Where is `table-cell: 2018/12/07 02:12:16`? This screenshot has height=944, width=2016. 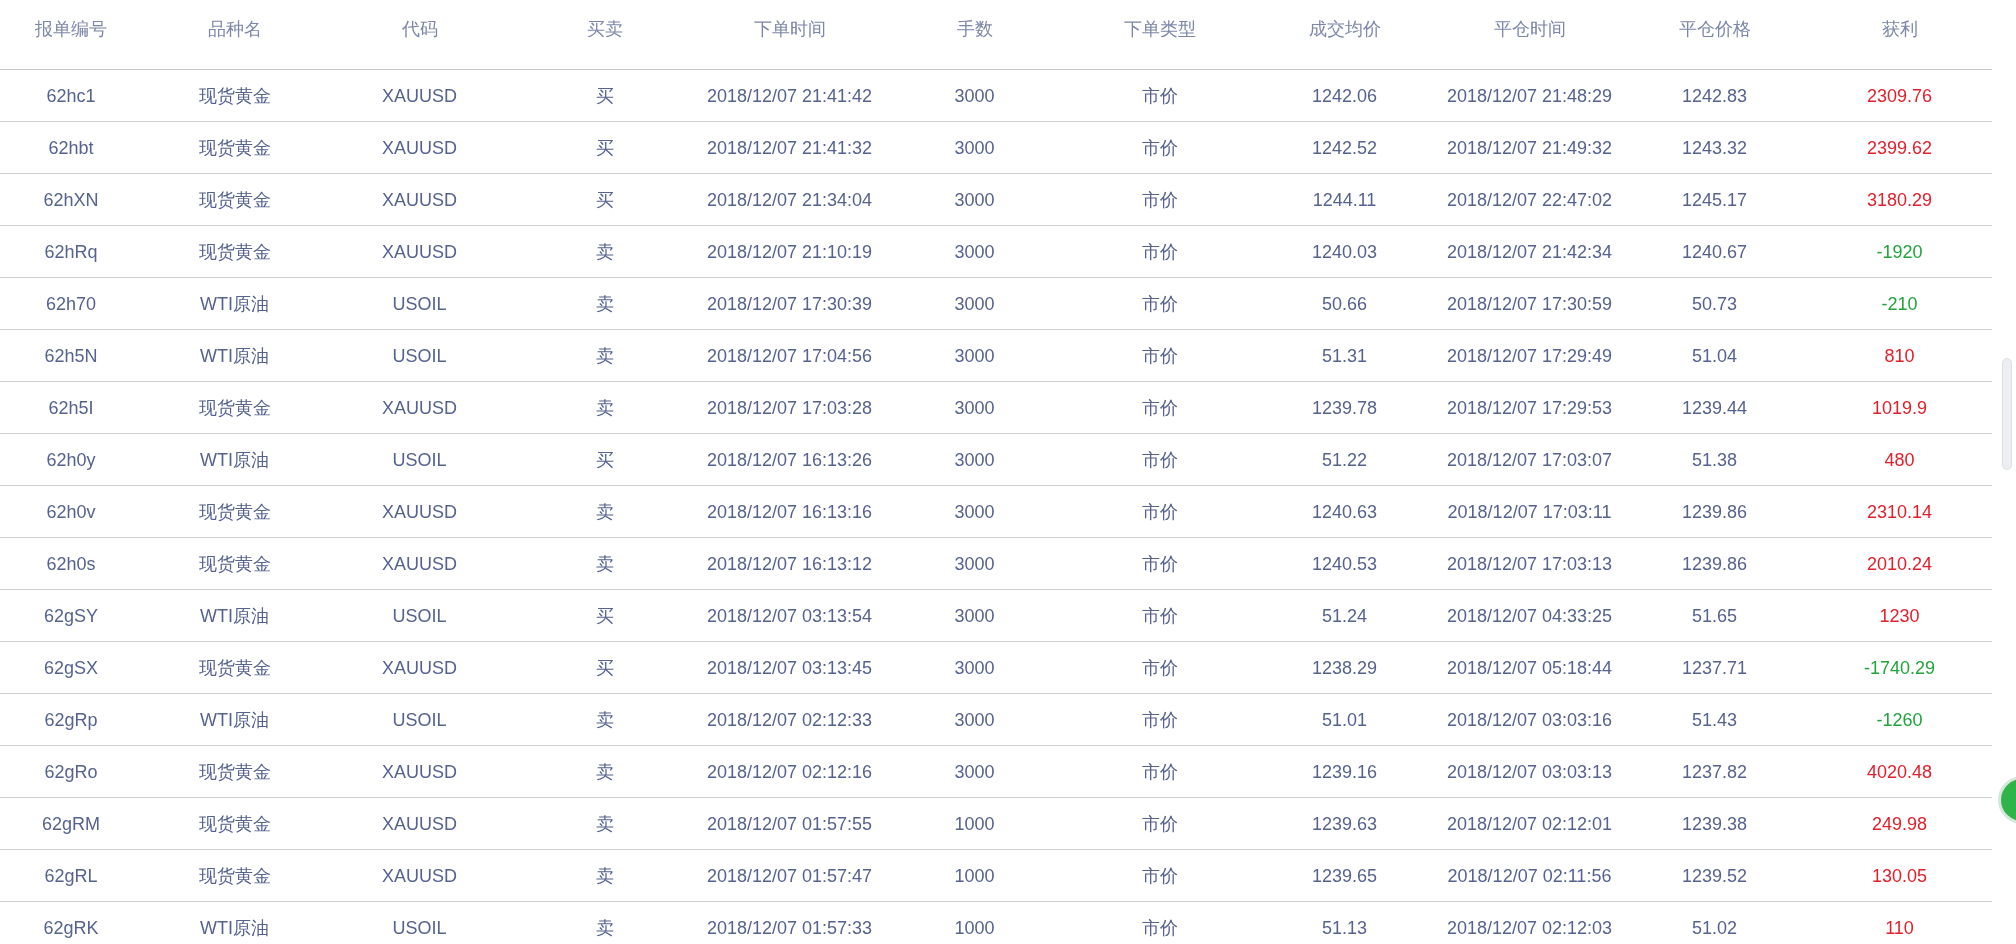
table-cell: 2018/12/07 02:12:16 is located at coordinates (789, 771).